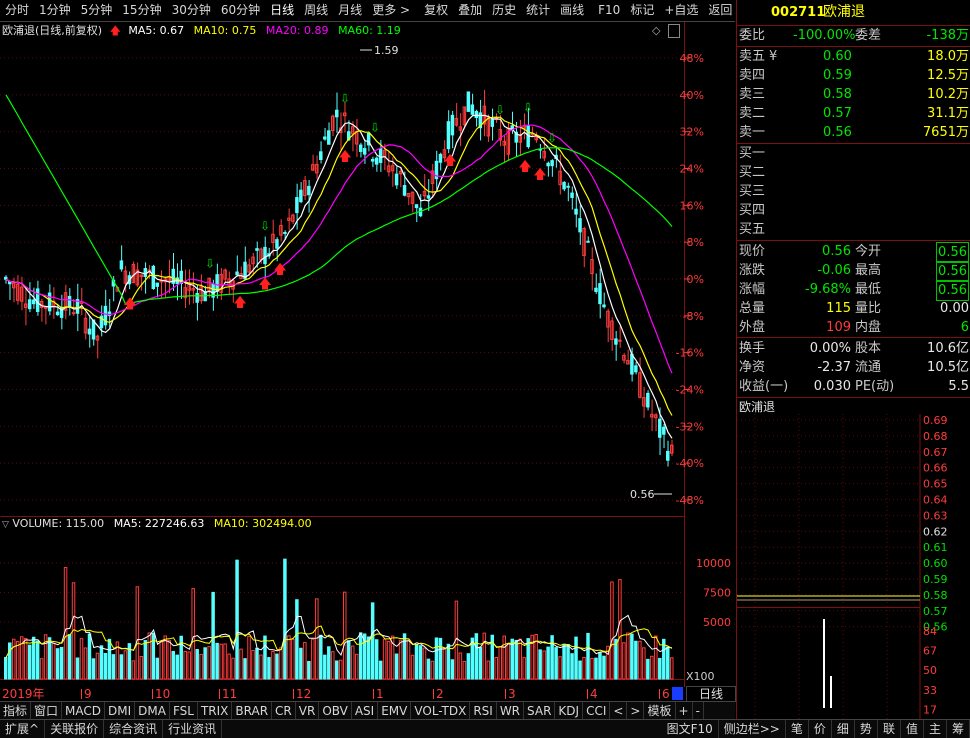 Image resolution: width=970 pixels, height=738 pixels. I want to click on fund-label: 净资, so click(752, 367).